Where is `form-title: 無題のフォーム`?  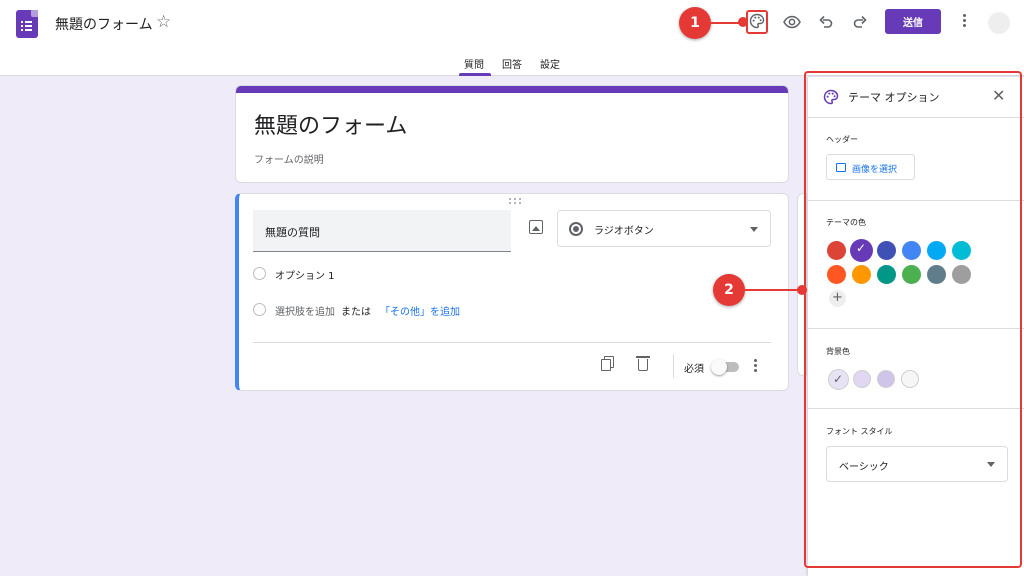 form-title: 無題のフォーム is located at coordinates (330, 124).